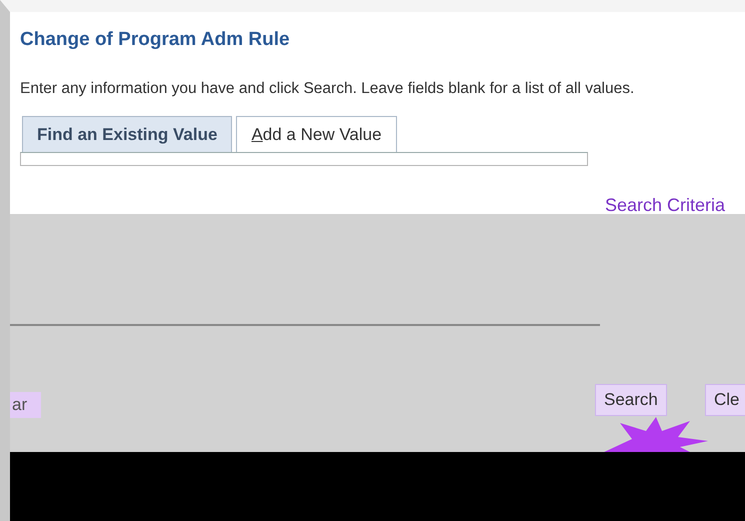 This screenshot has height=521, width=745. I want to click on button: ar, so click(26, 405).